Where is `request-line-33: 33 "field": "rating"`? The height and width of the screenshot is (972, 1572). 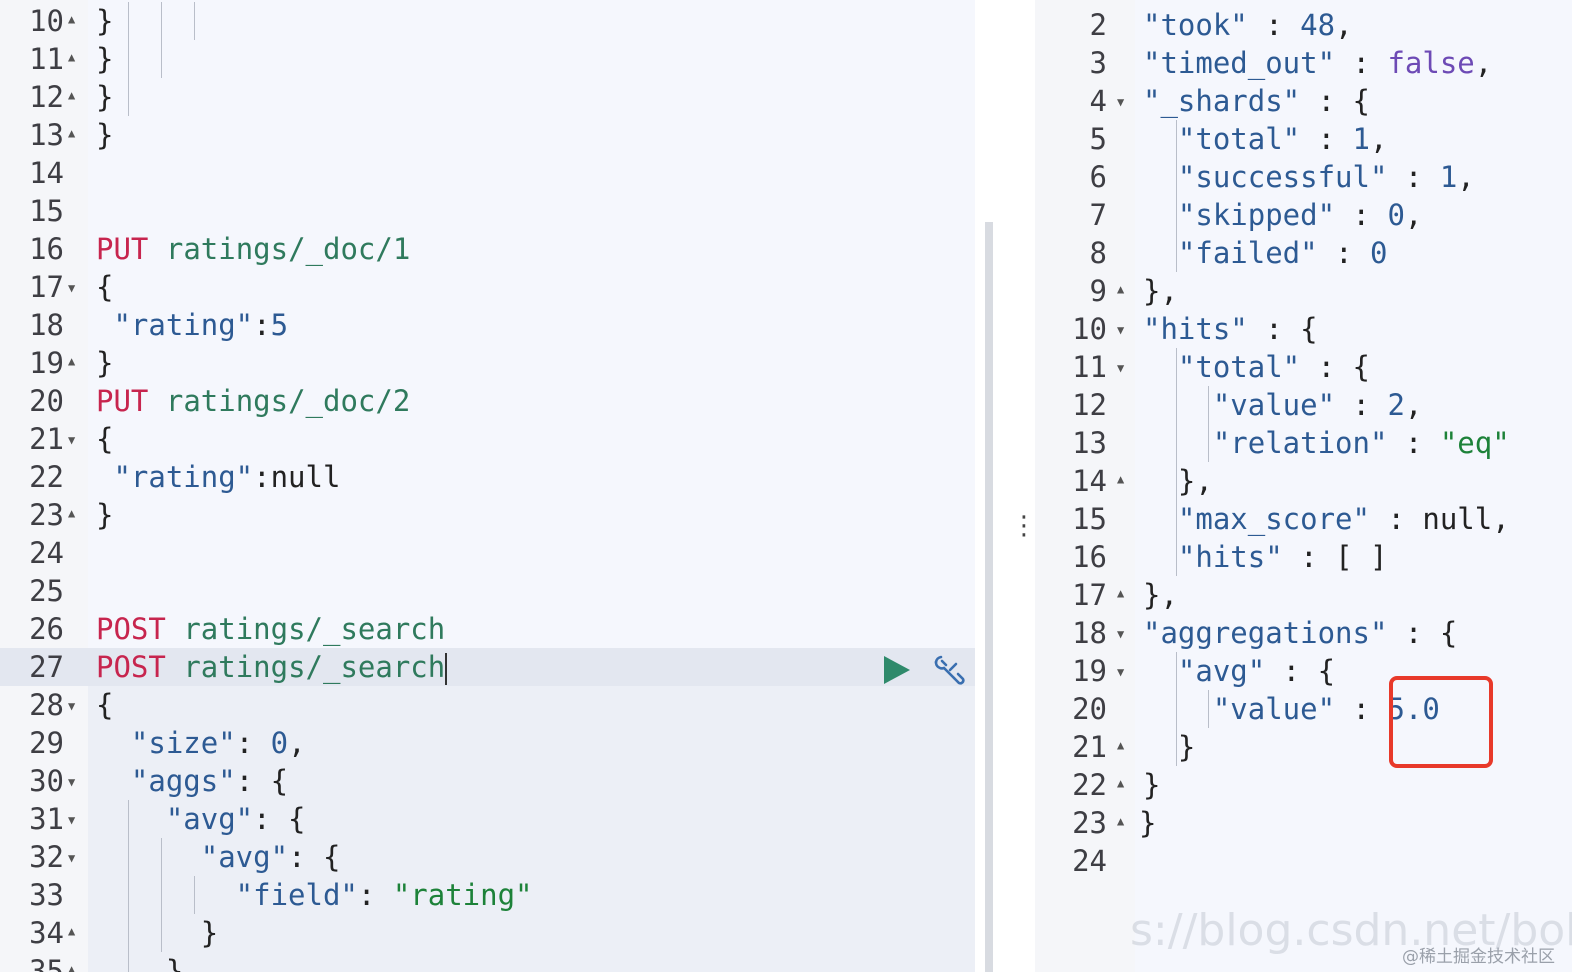
request-line-33: 33 "field": "rating" is located at coordinates (487, 895).